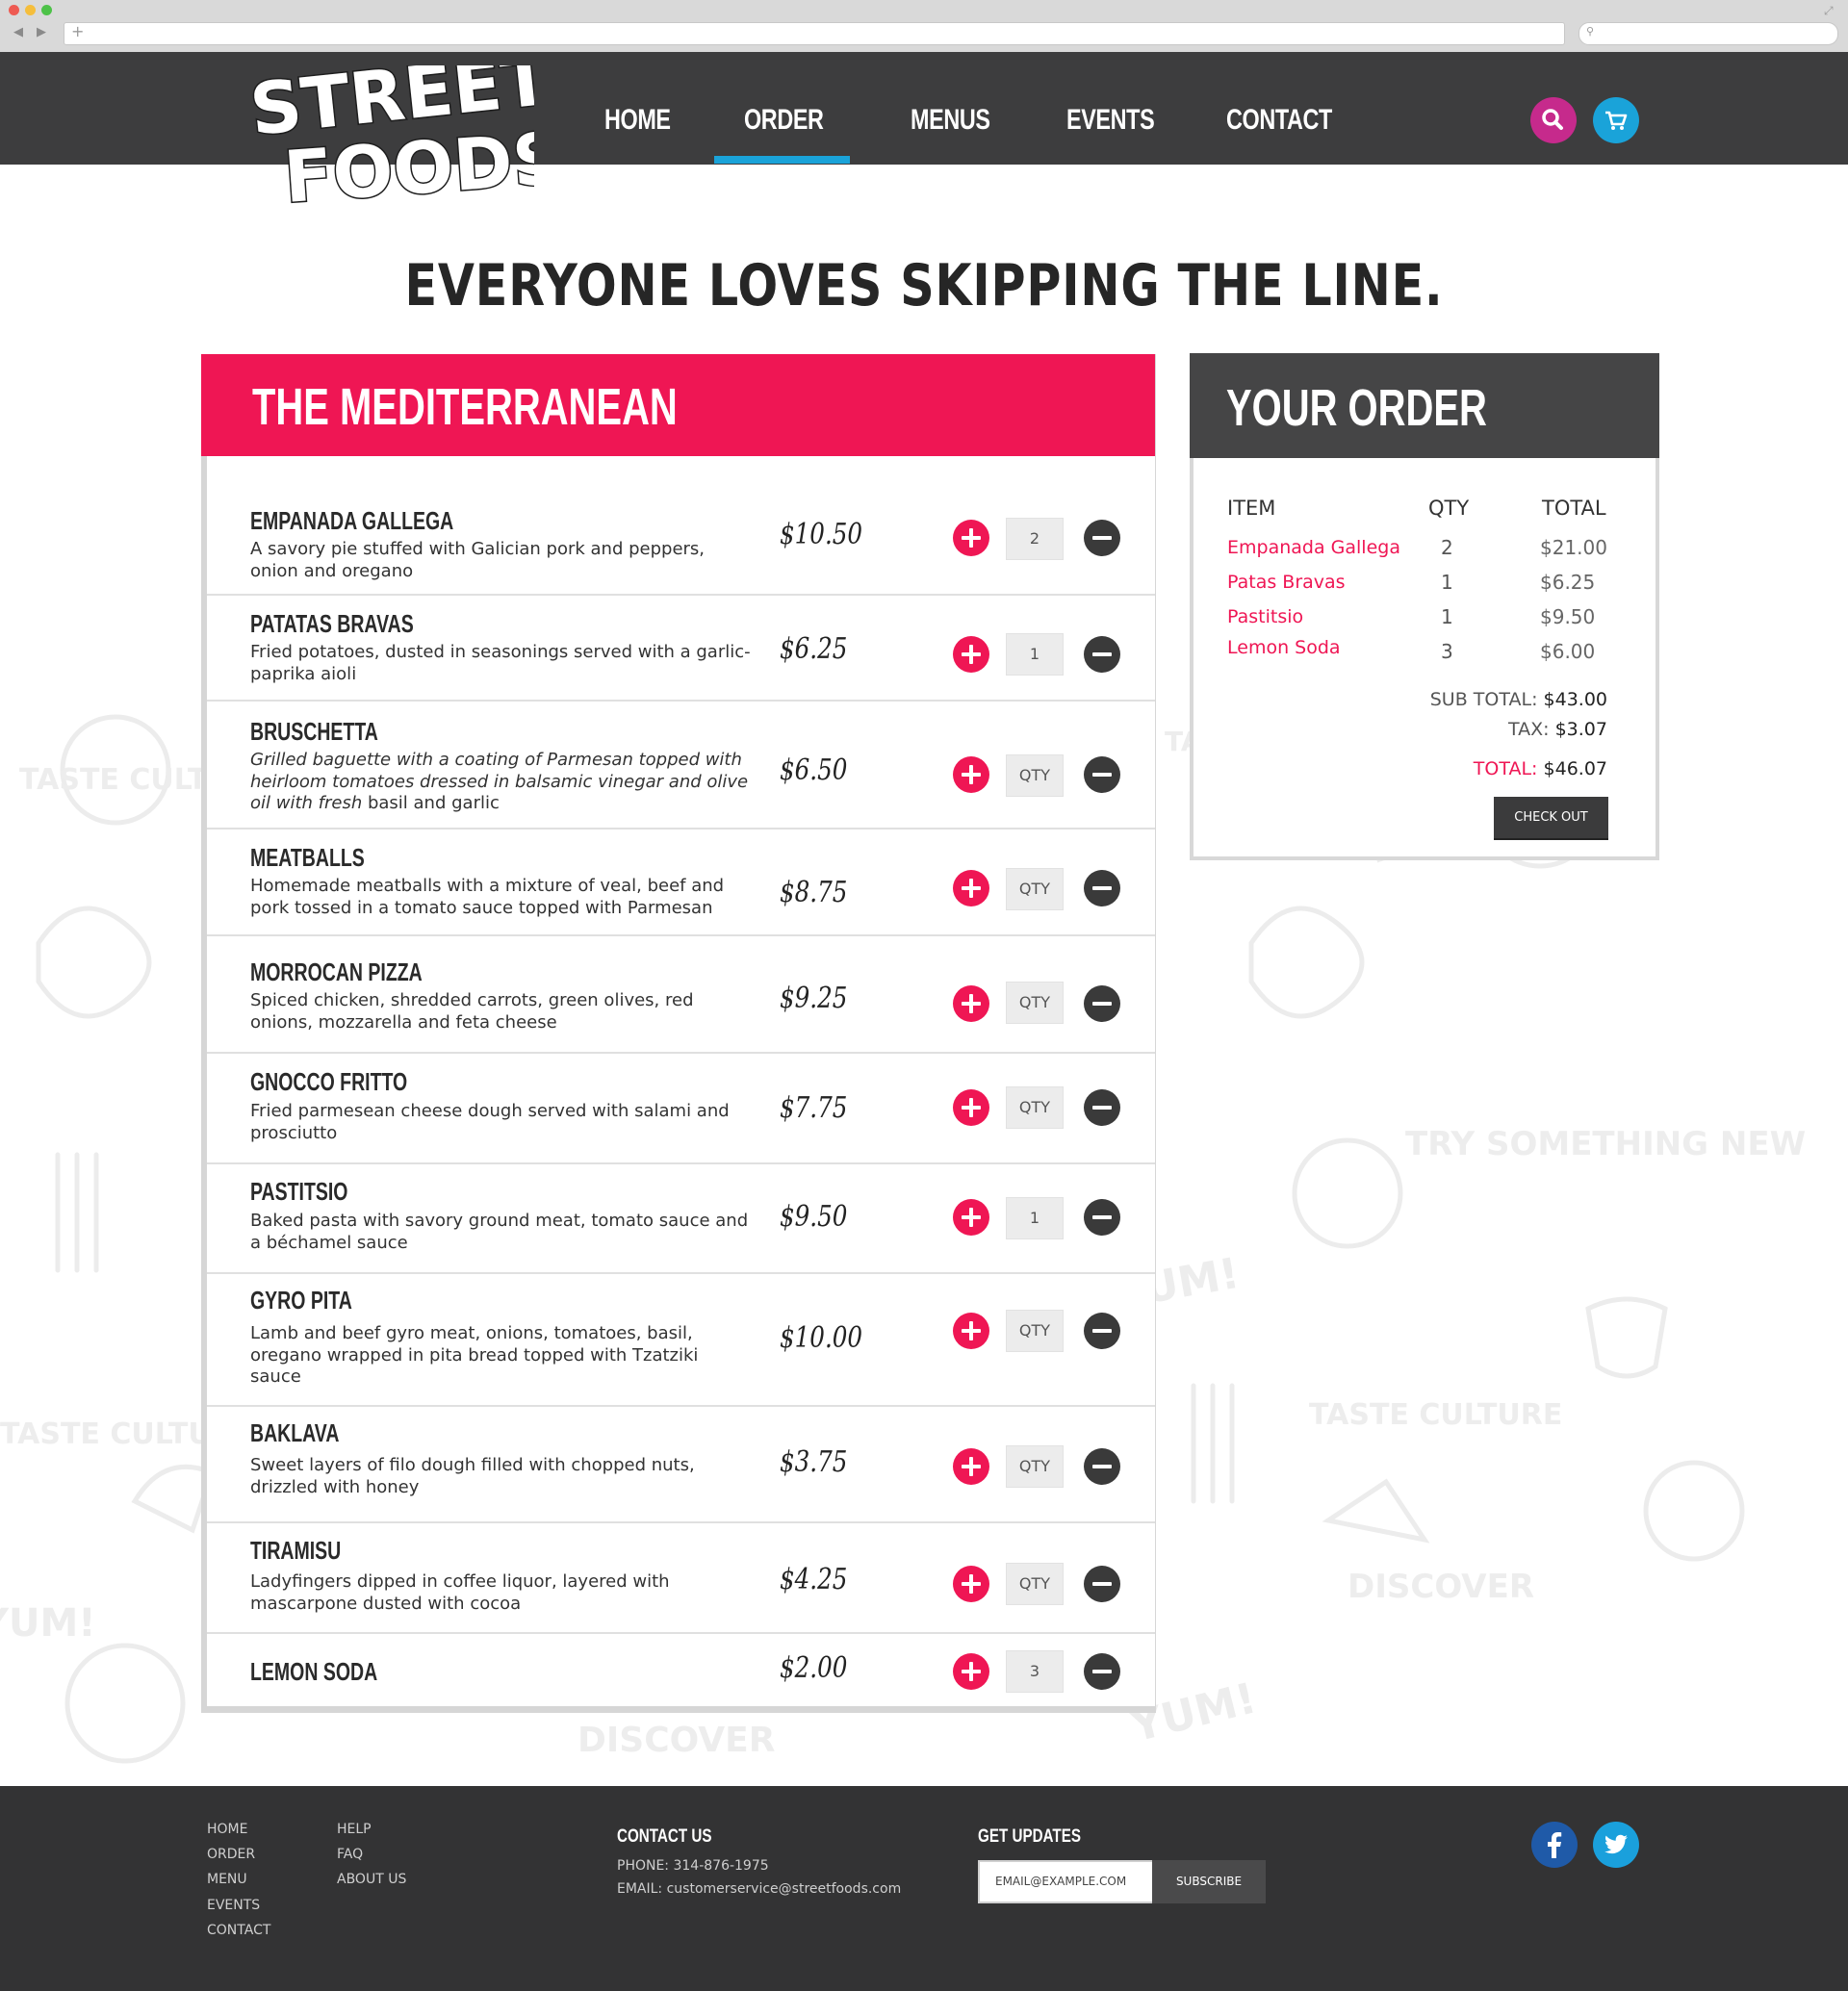  I want to click on total-label: TOTAL:, so click(1505, 769).